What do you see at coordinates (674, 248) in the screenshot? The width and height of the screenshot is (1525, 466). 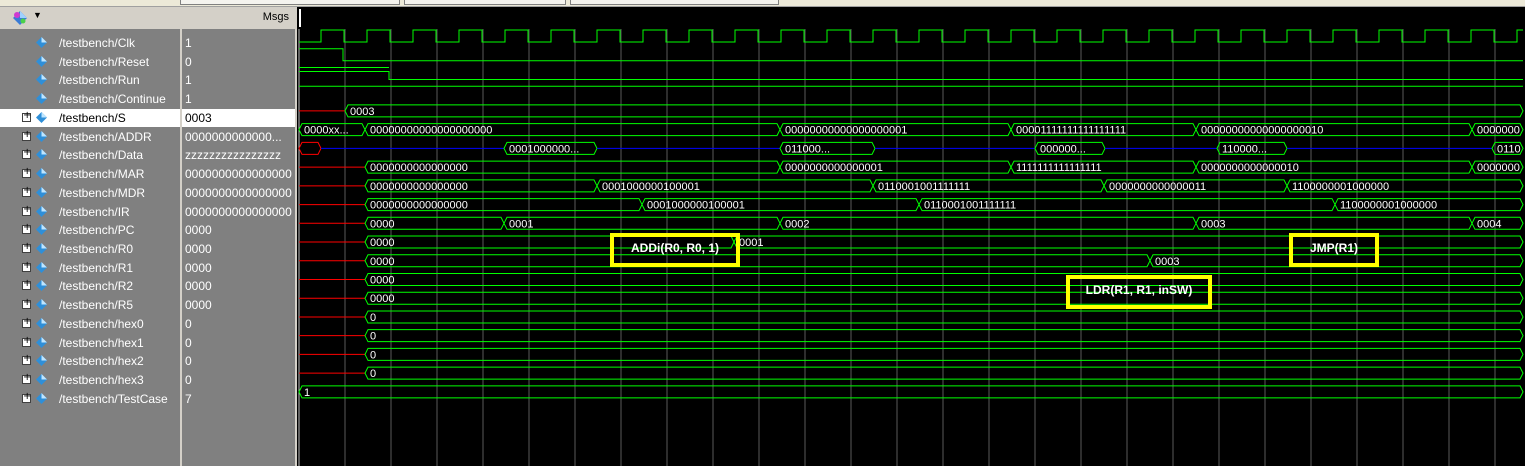 I see `annotation-addi-text: ADDi(R0, R0, 1)` at bounding box center [674, 248].